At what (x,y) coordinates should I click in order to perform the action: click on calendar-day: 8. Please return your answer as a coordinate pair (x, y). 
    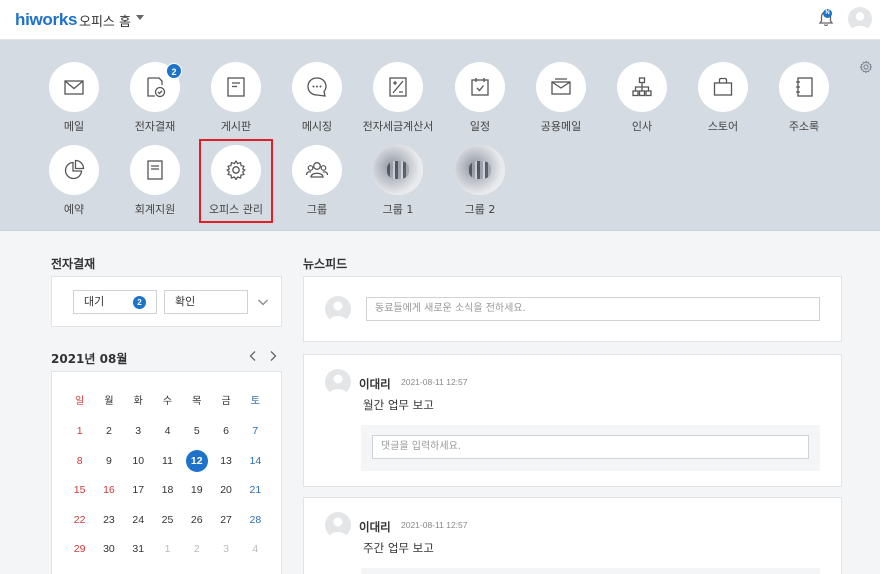
    Looking at the image, I should click on (79, 461).